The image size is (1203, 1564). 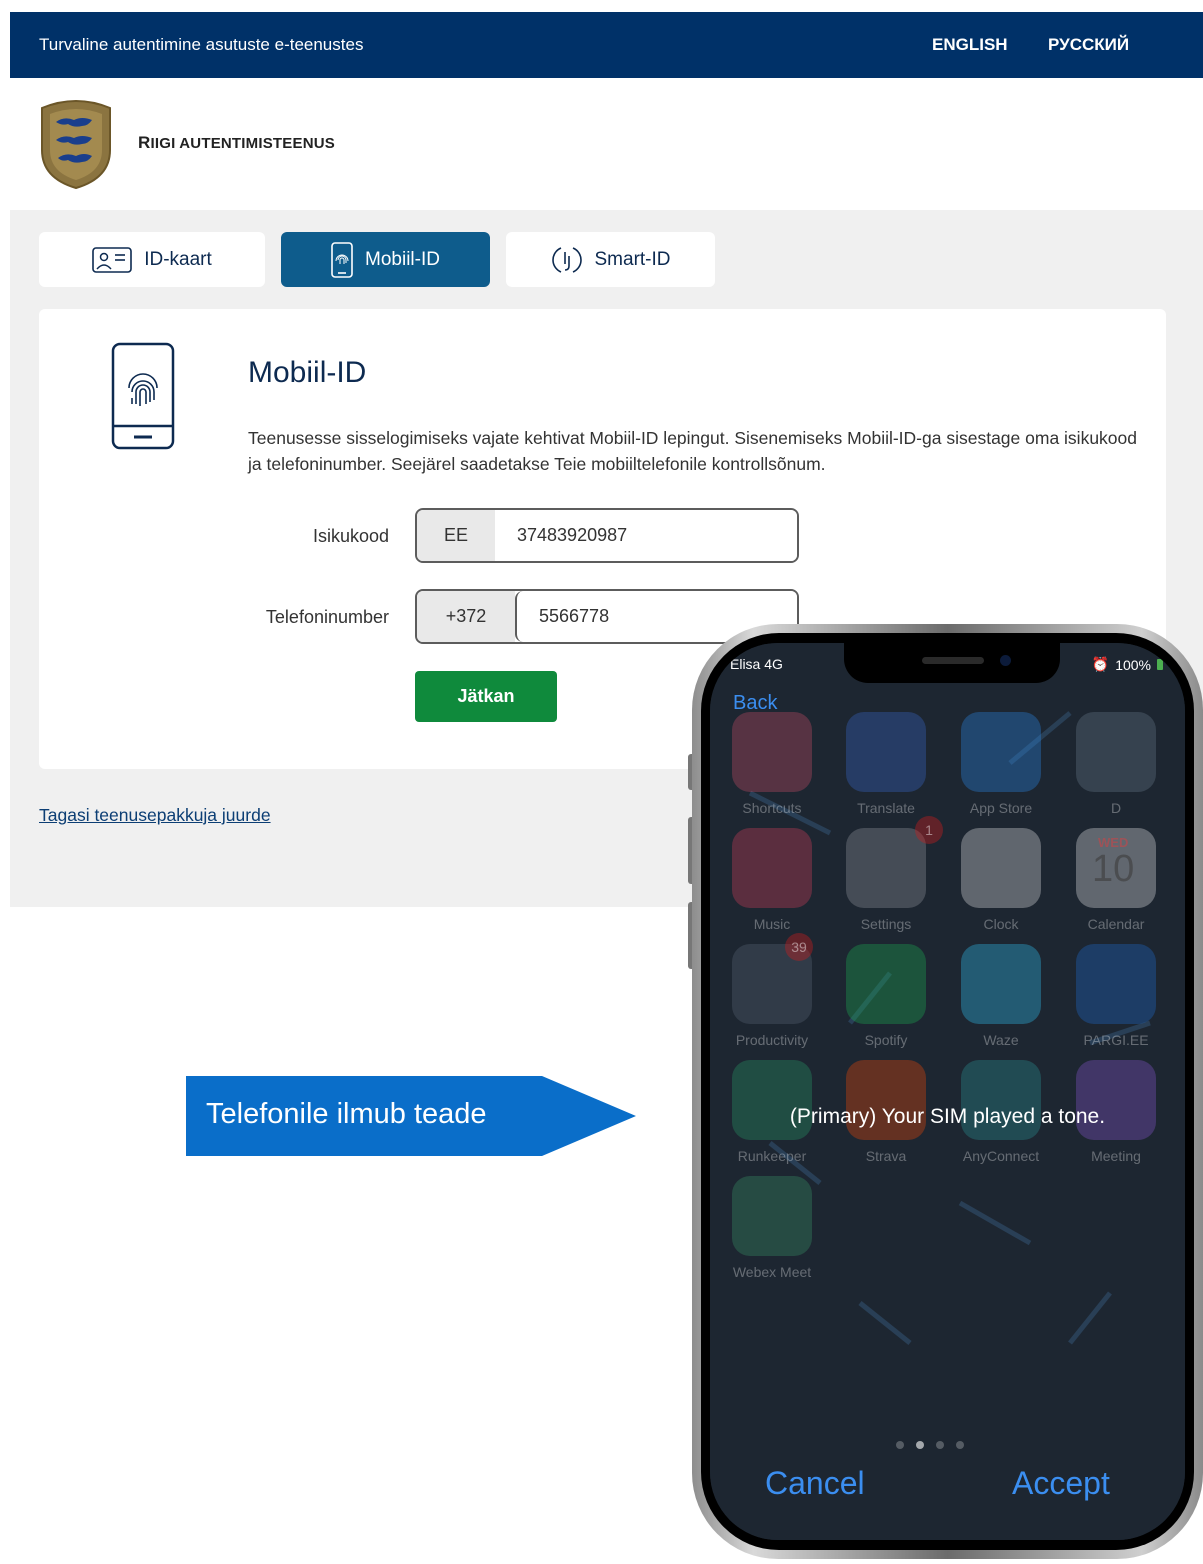 I want to click on app-waze: Waze, so click(x=1001, y=996).